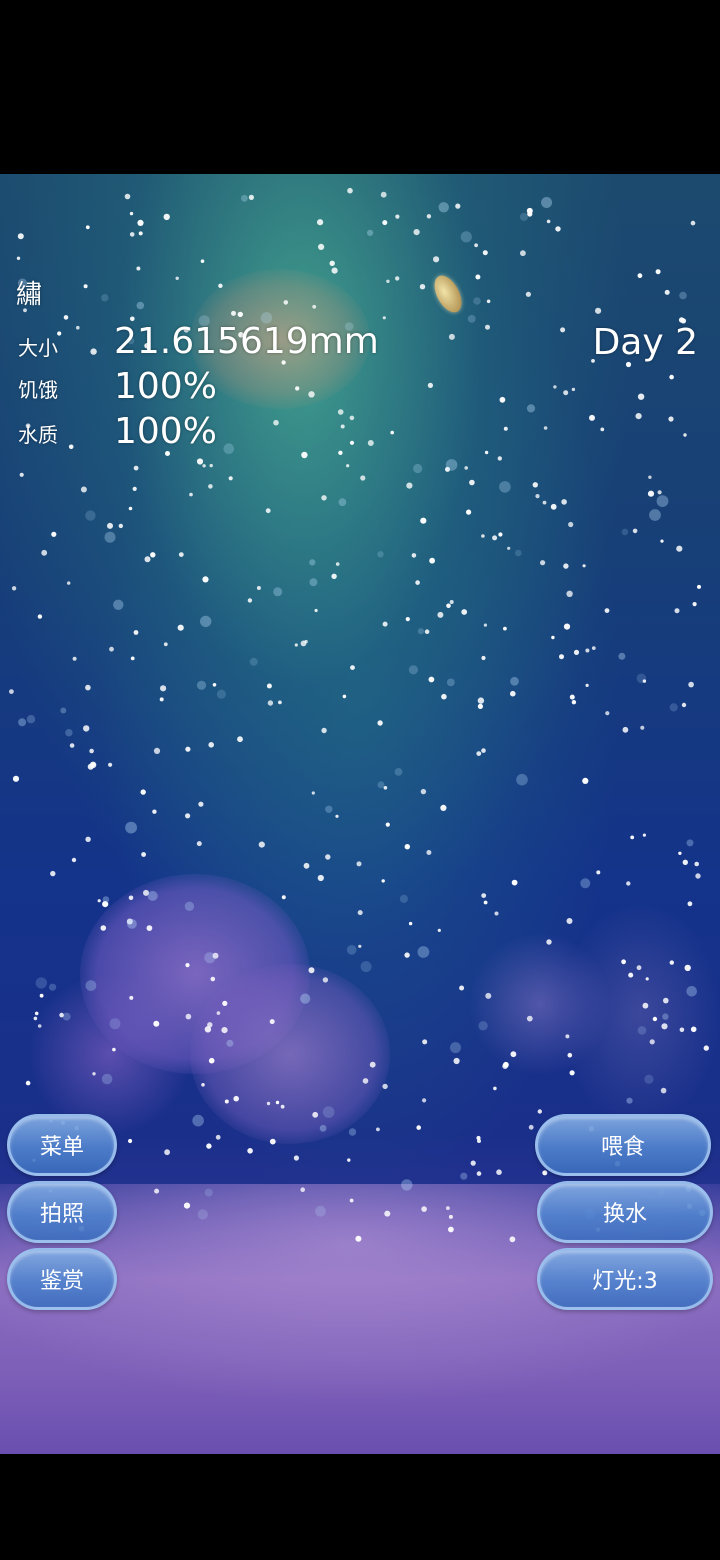 This screenshot has width=720, height=1560. I want to click on hunger-label: 饥饿, so click(38, 390).